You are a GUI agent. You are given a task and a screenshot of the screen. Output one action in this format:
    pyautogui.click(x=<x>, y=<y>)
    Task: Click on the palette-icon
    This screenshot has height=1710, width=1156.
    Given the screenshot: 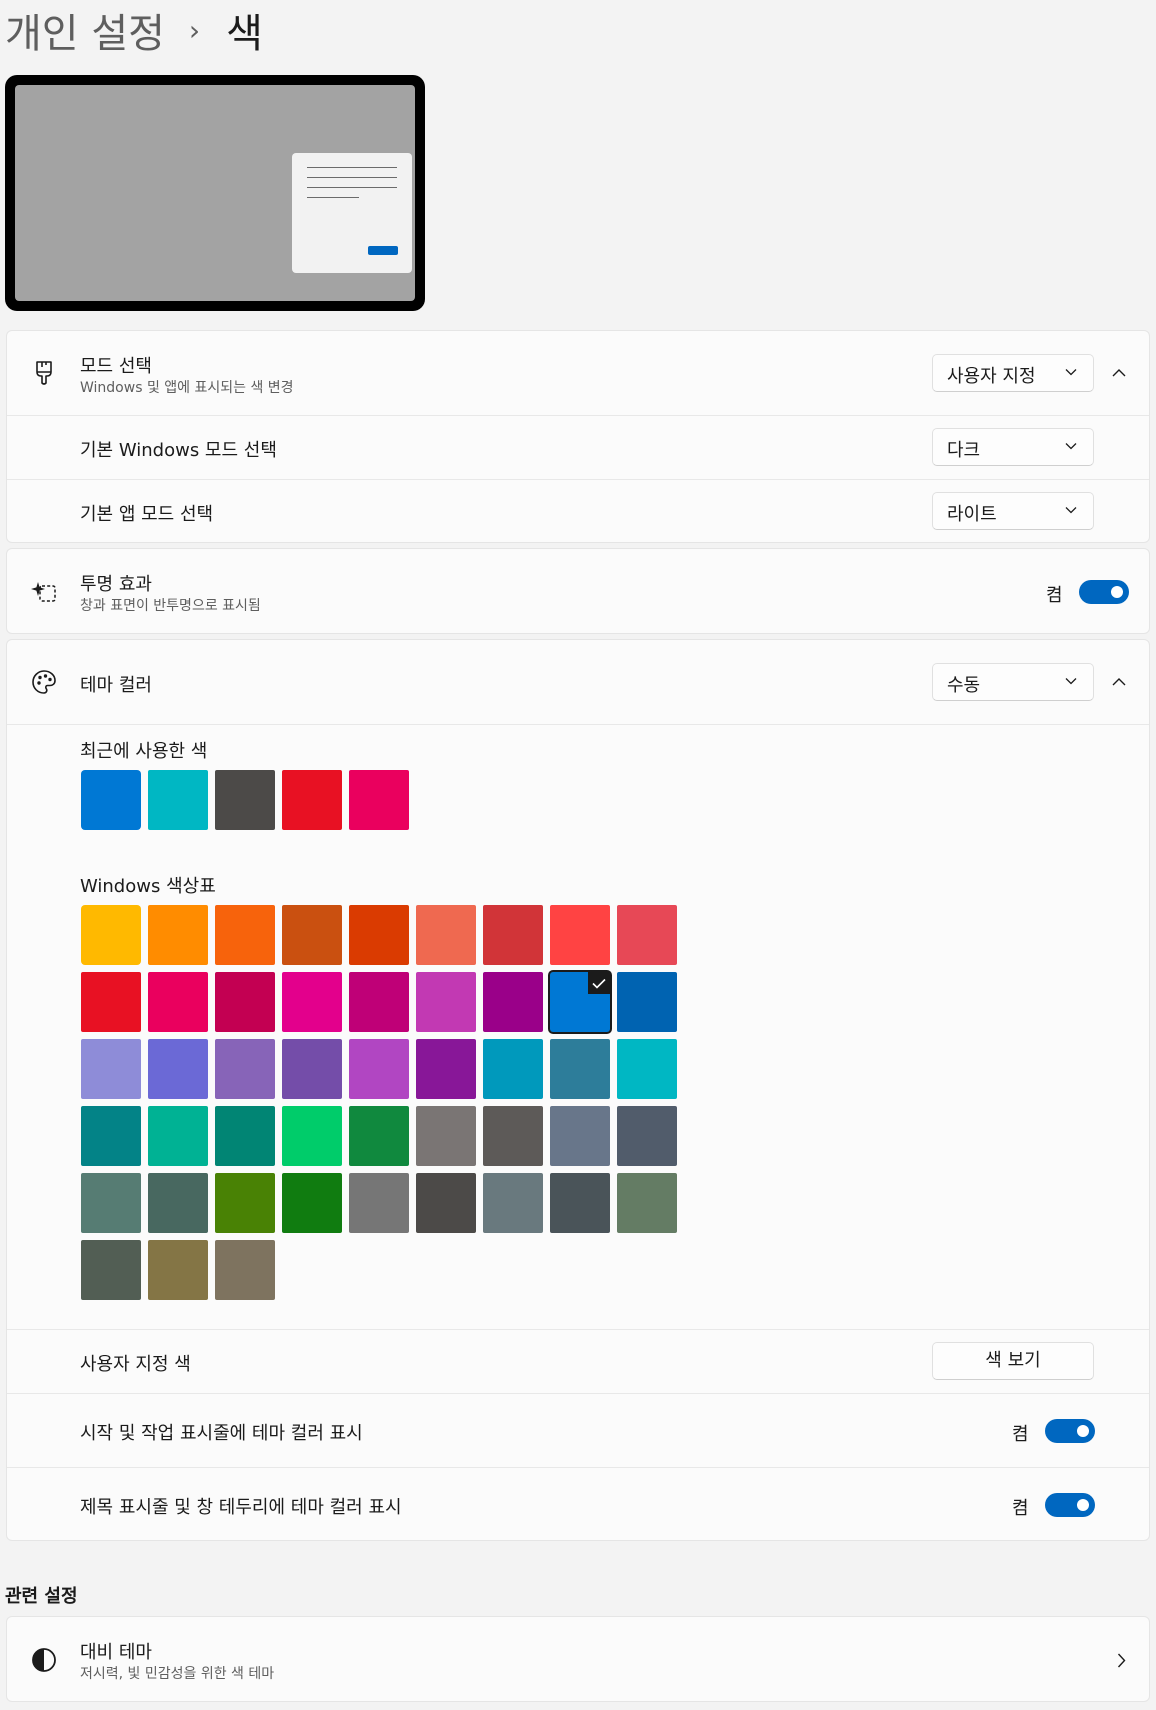 What is the action you would take?
    pyautogui.click(x=44, y=682)
    